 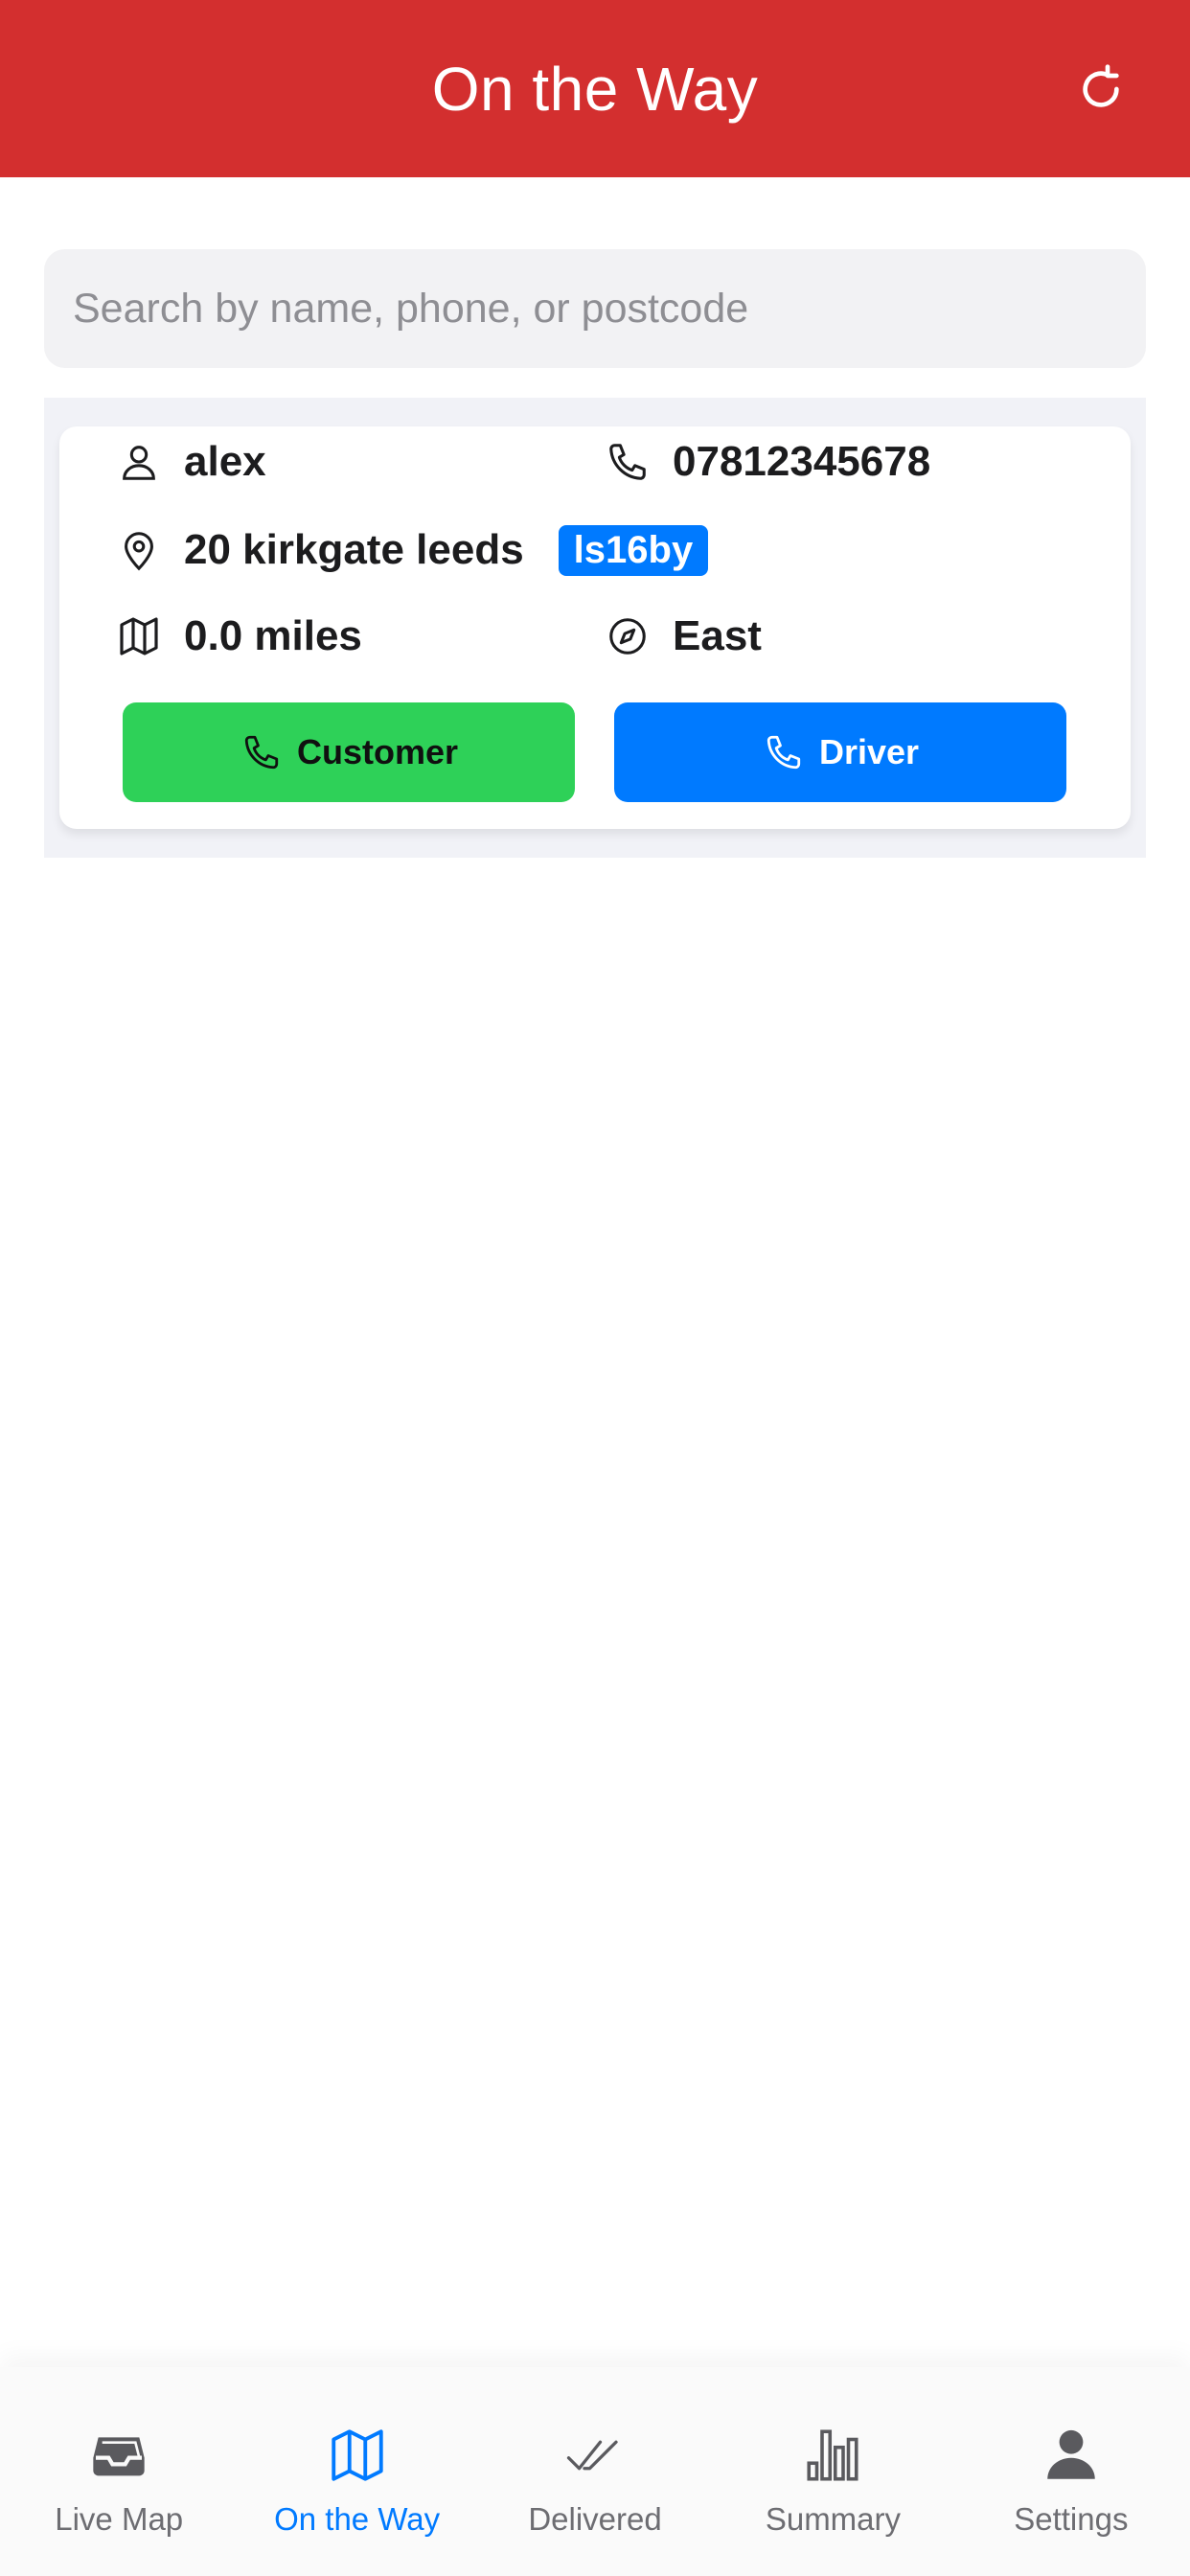 What do you see at coordinates (378, 751) in the screenshot?
I see `call-customer-label: Customer` at bounding box center [378, 751].